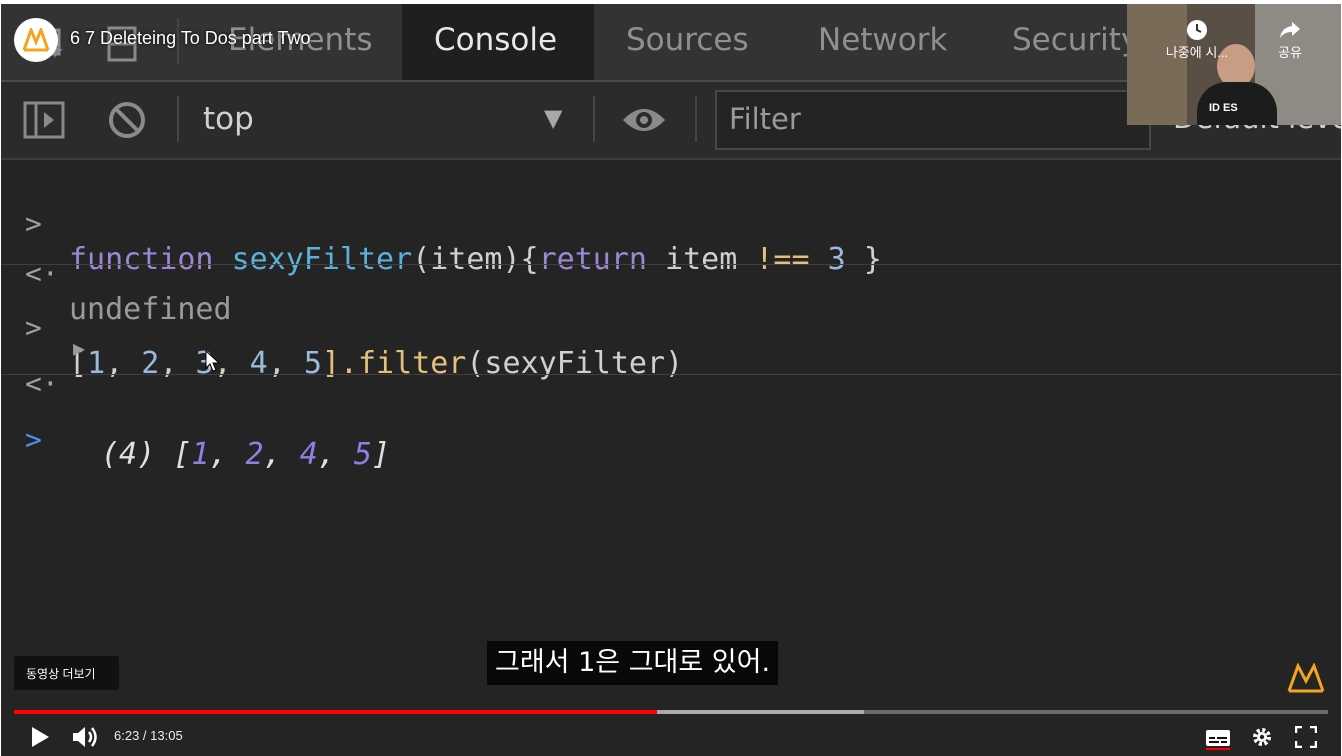 The image size is (1342, 756). What do you see at coordinates (765, 119) in the screenshot?
I see `filter-placeholder: Filter` at bounding box center [765, 119].